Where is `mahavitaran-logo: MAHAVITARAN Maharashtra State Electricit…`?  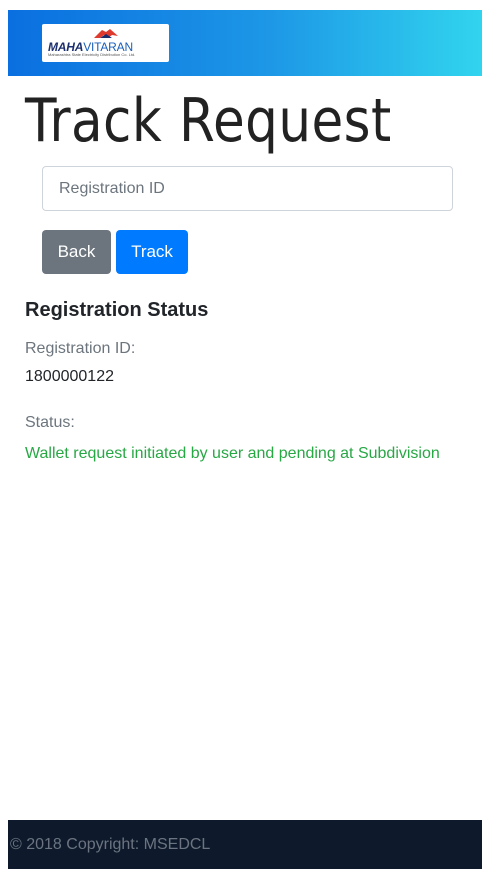
mahavitaran-logo: MAHAVITARAN Maharashtra State Electricit… is located at coordinates (105, 43).